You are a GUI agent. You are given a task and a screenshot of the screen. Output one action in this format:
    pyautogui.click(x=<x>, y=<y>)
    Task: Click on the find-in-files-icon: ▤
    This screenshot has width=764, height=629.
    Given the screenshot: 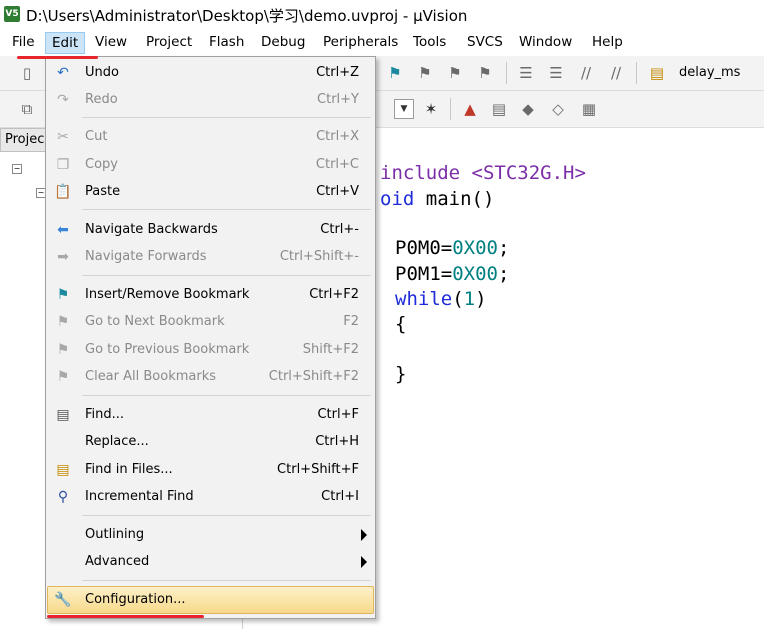 What is the action you would take?
    pyautogui.click(x=657, y=73)
    